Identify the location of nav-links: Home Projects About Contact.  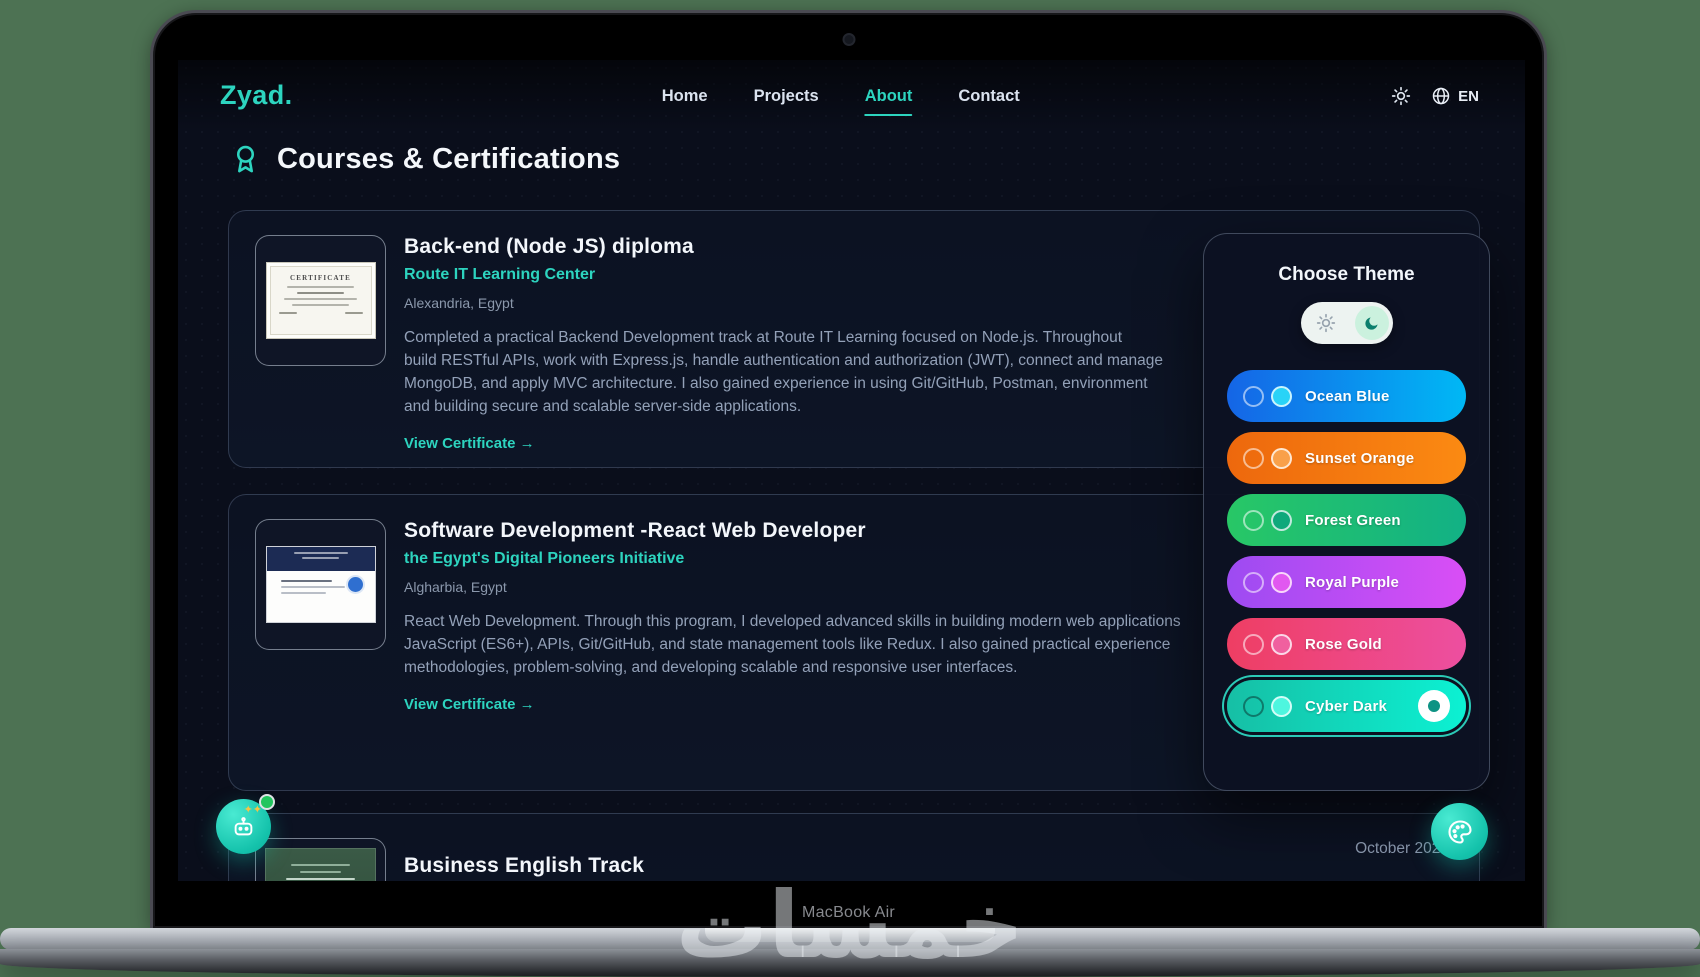
(841, 96).